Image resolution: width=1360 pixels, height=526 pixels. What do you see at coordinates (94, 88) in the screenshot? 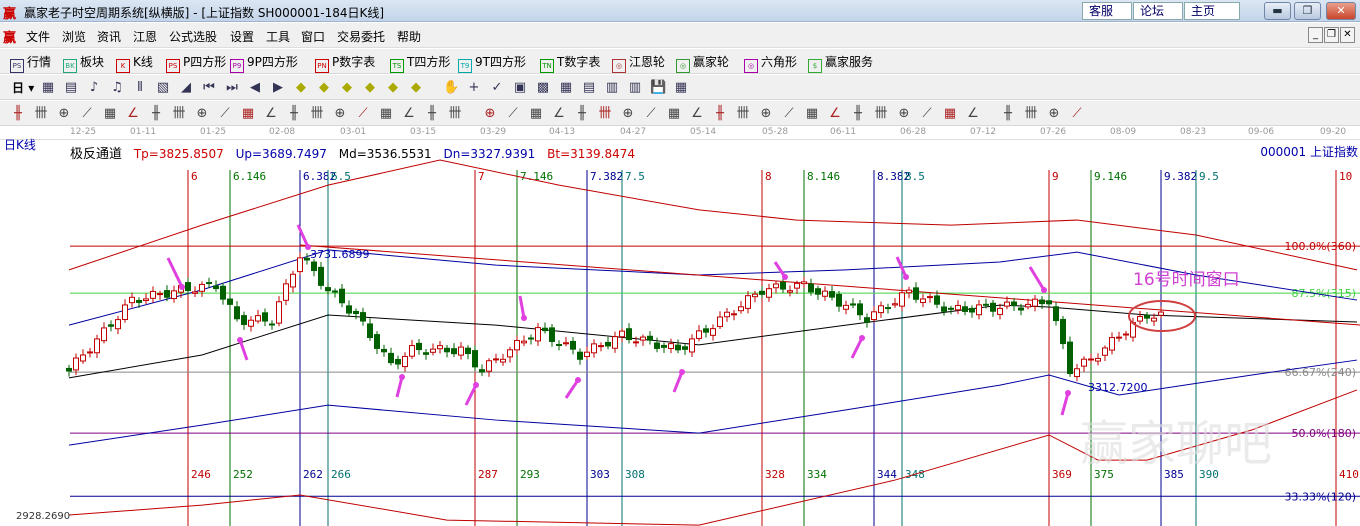
I see `tool-icon: ♪` at bounding box center [94, 88].